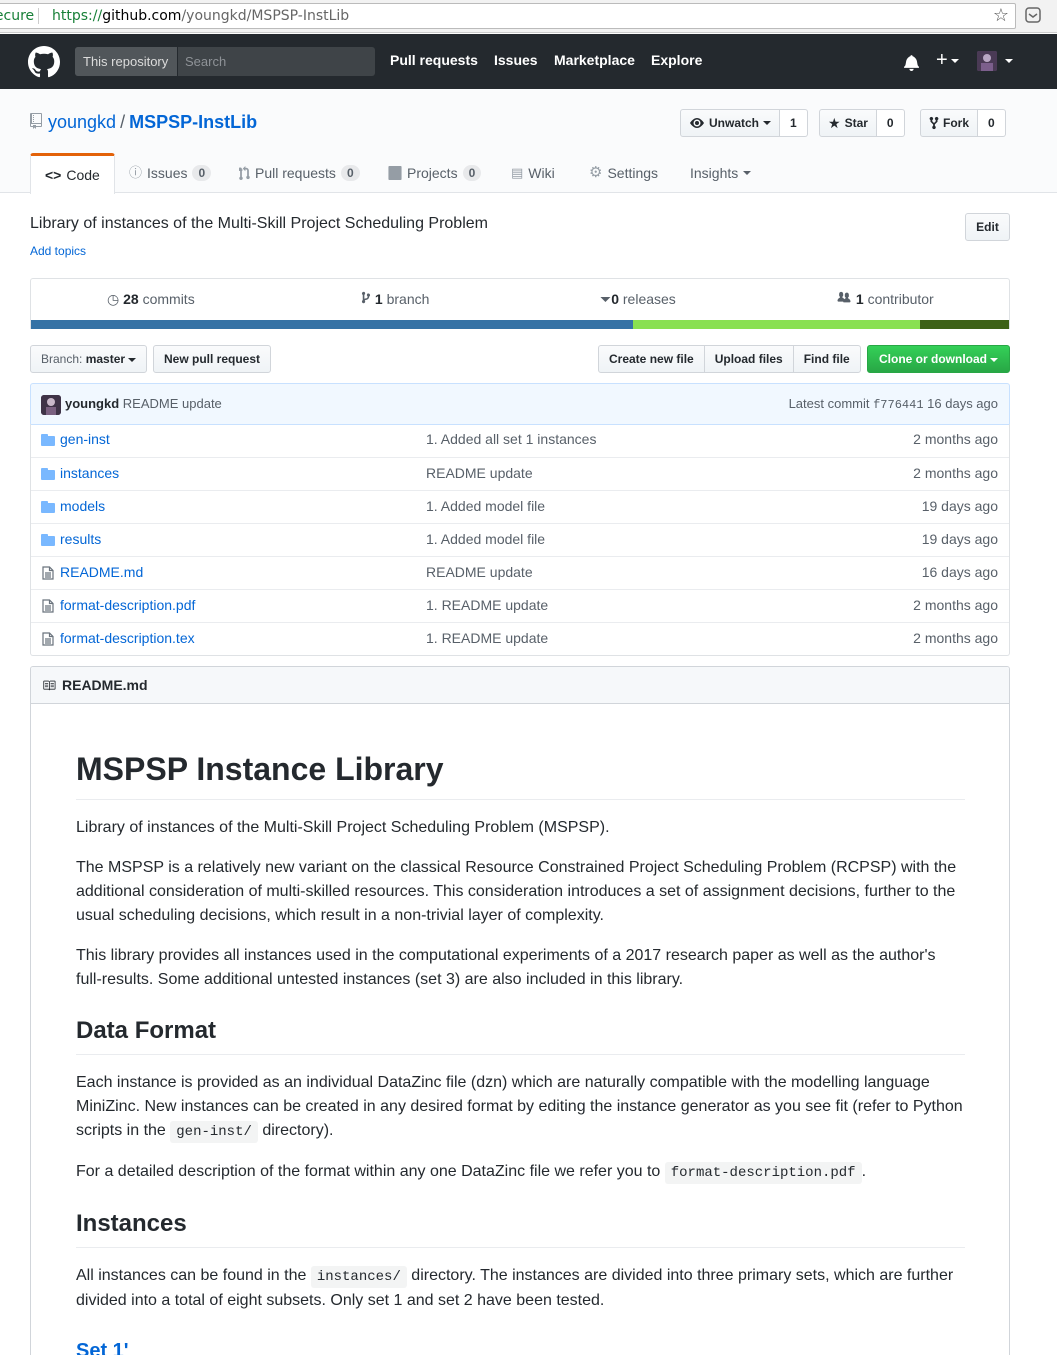 Image resolution: width=1057 pixels, height=1355 pixels. I want to click on github-logo-icon, so click(44, 62).